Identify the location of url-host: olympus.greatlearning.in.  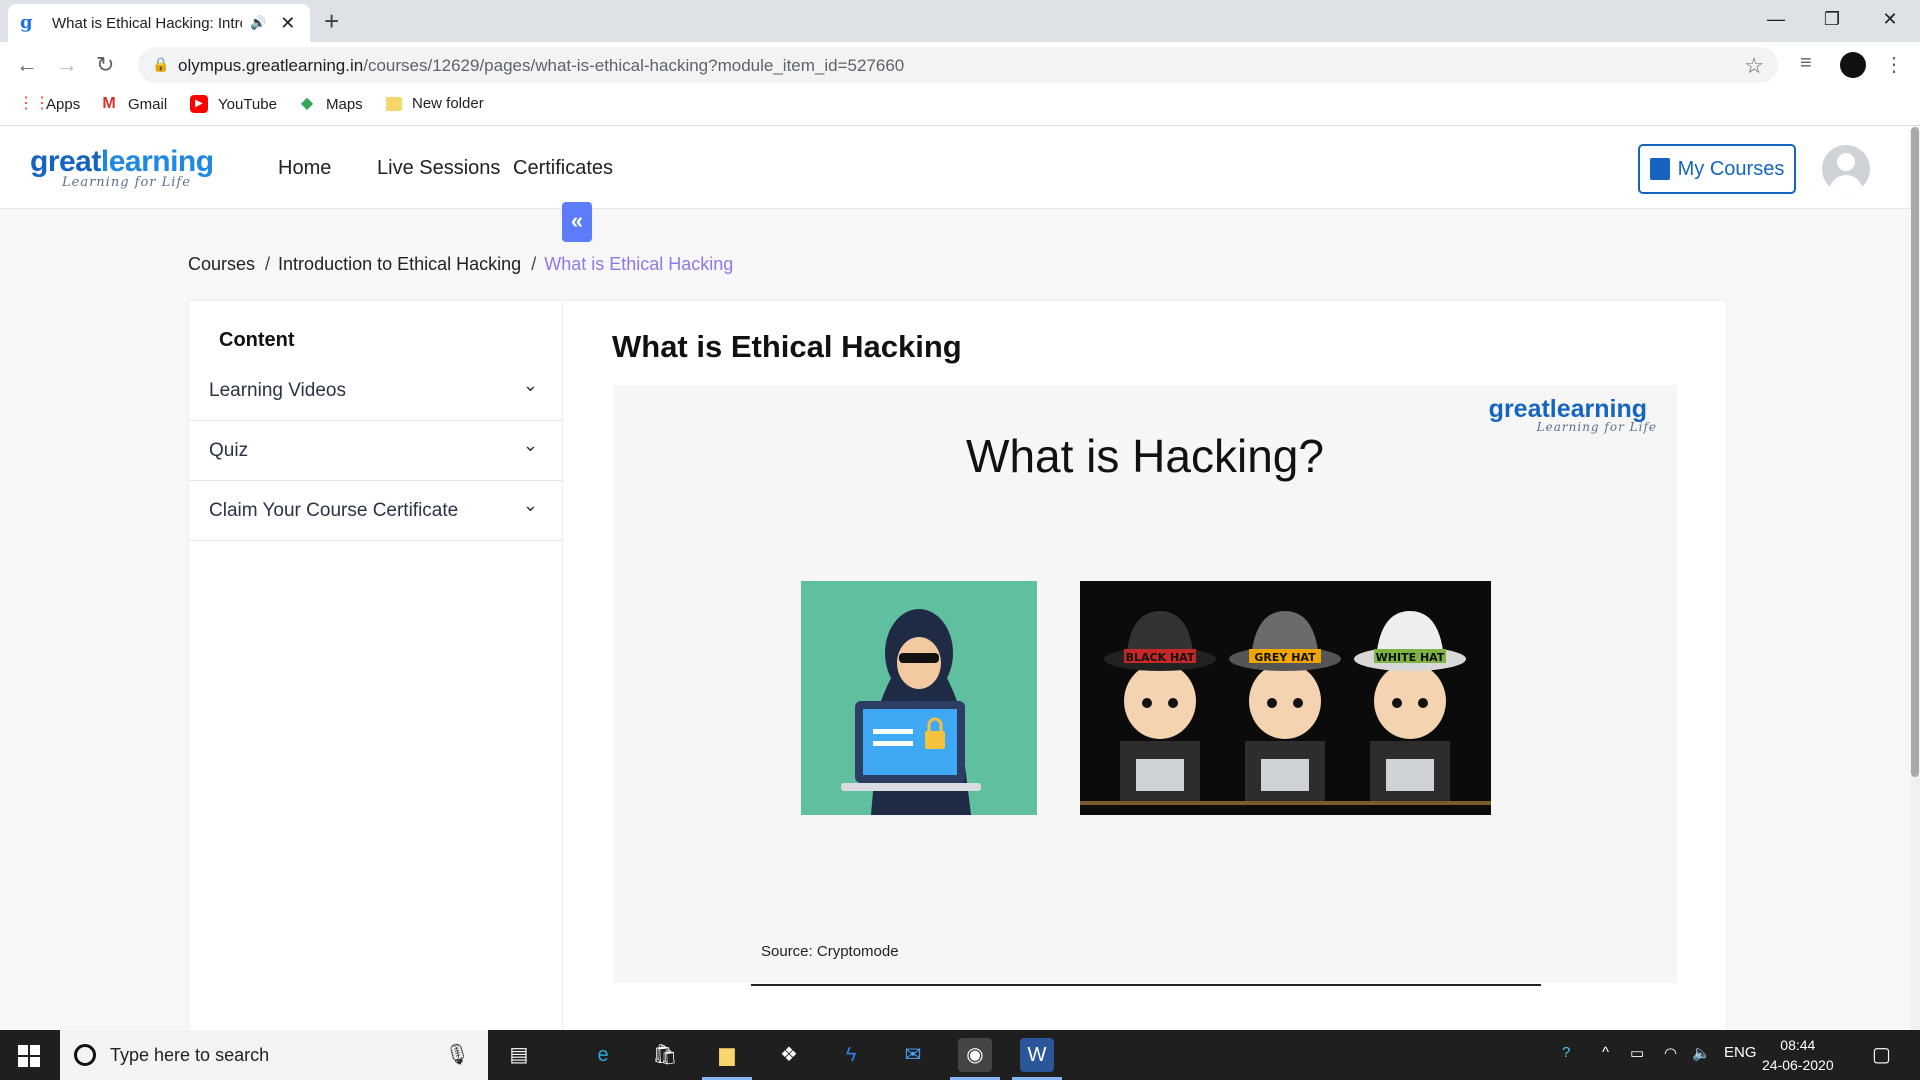
(271, 65).